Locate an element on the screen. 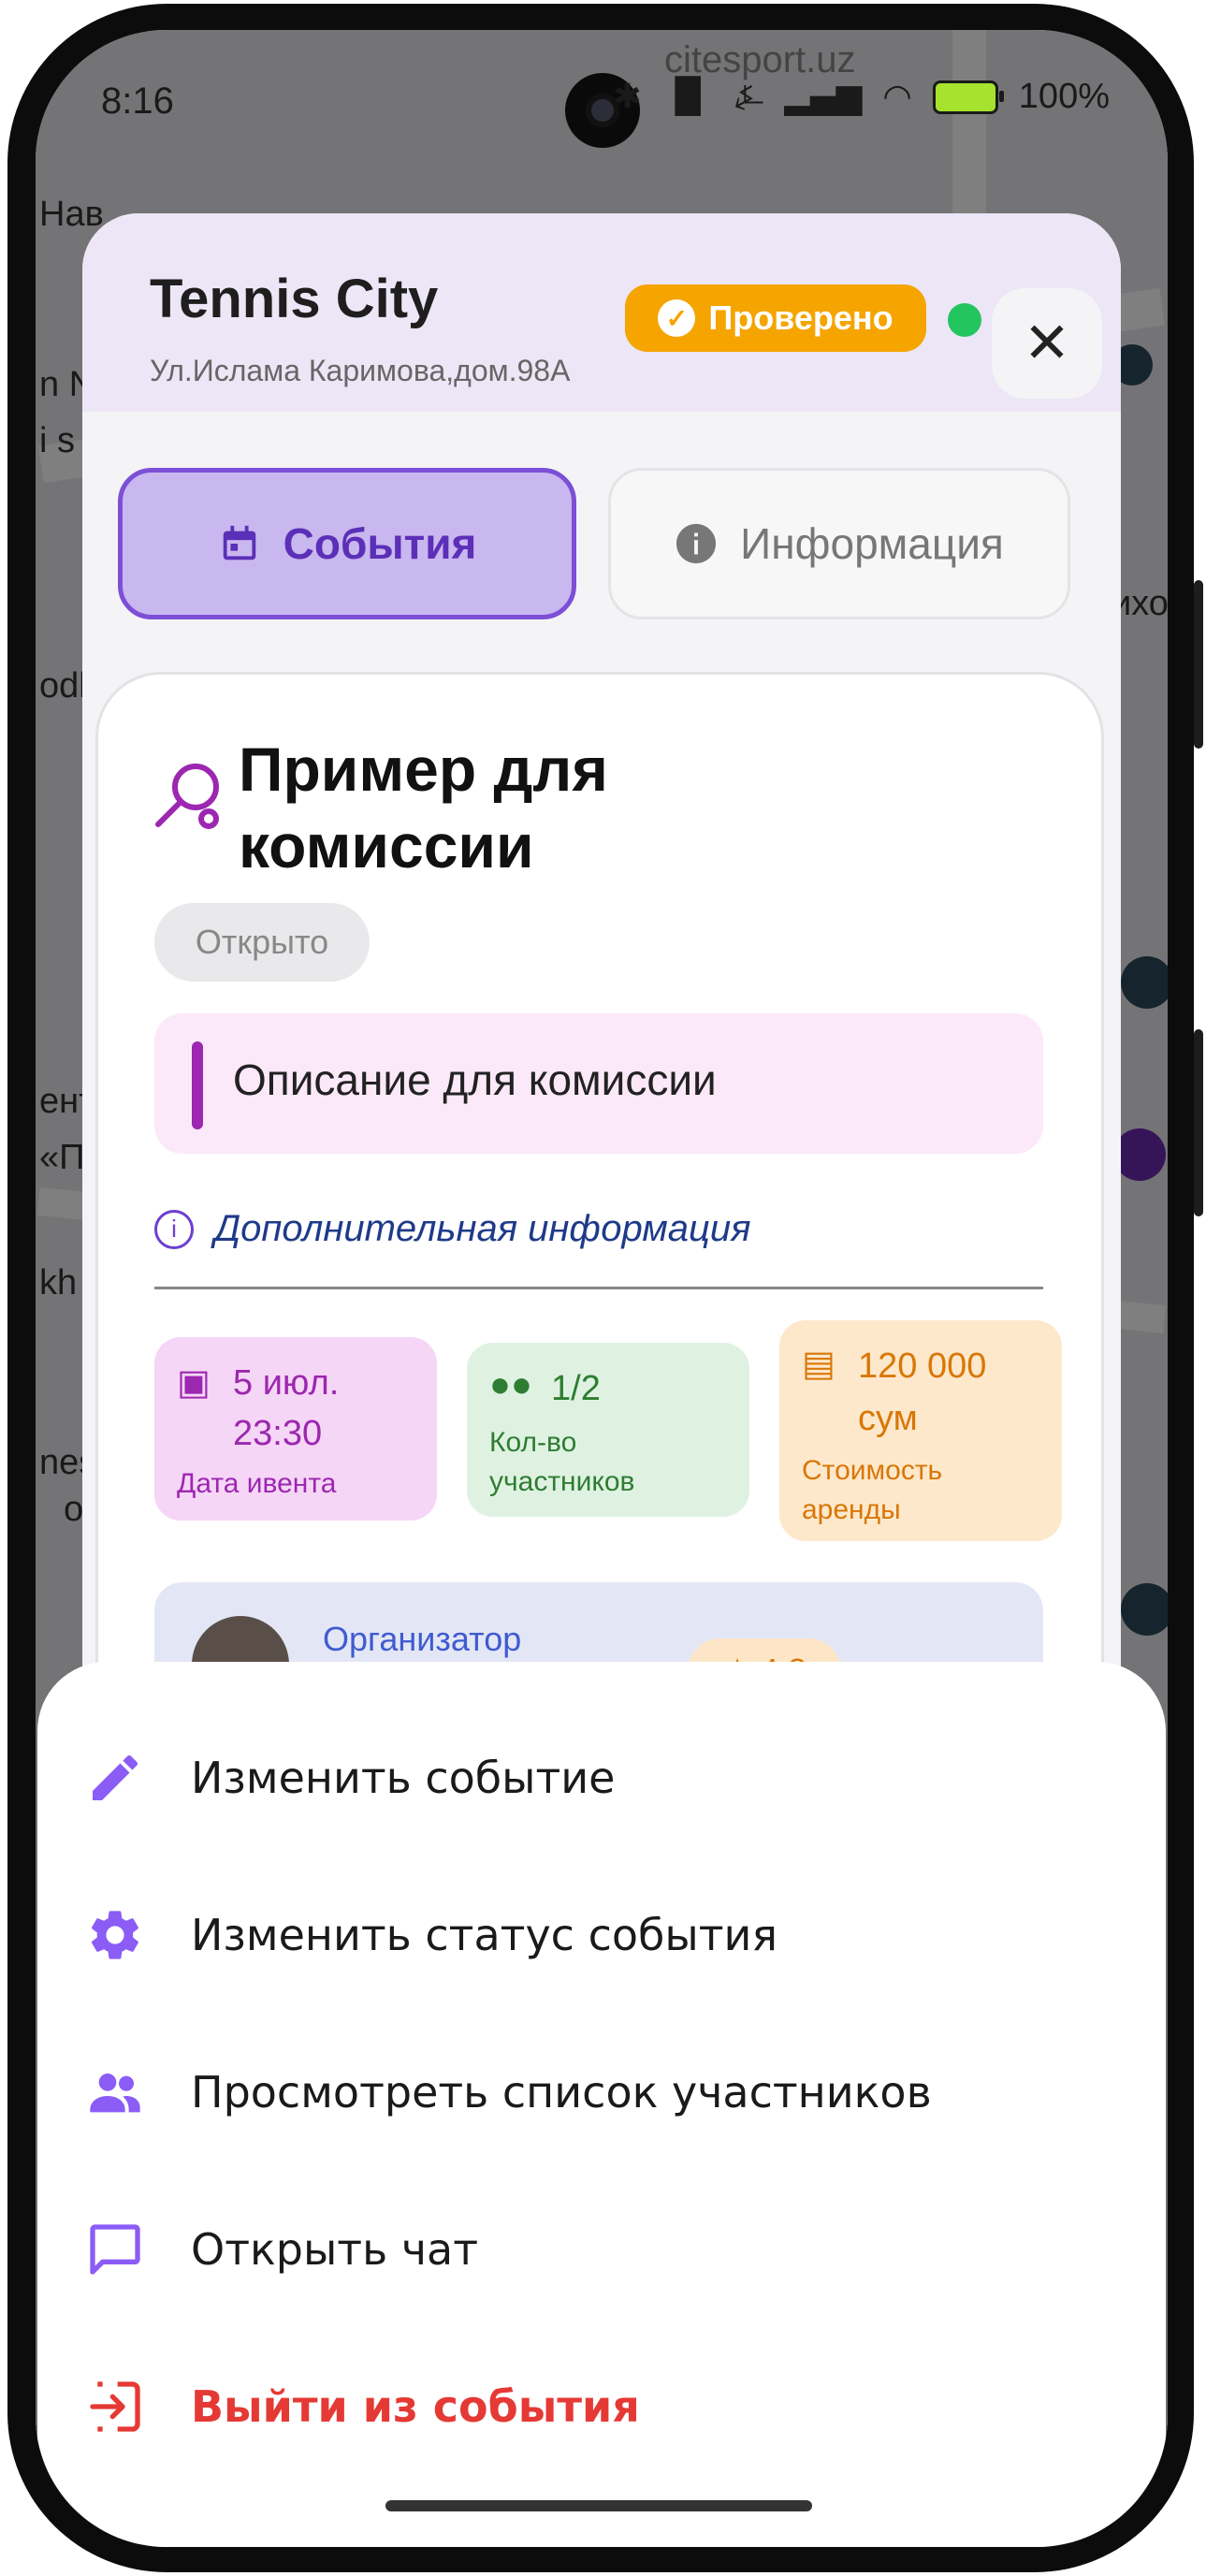  menu-item-edit-event: Изменить событие is located at coordinates (597, 1778).